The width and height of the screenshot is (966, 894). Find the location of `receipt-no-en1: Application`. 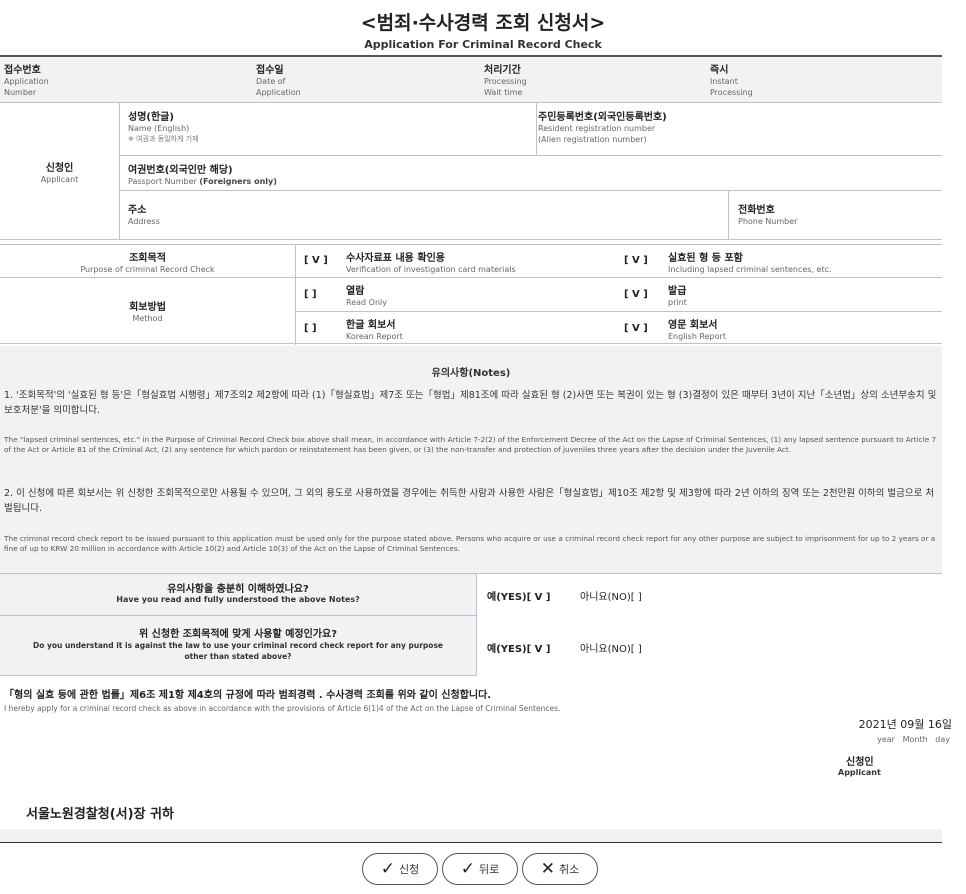

receipt-no-en1: Application is located at coordinates (26, 81).